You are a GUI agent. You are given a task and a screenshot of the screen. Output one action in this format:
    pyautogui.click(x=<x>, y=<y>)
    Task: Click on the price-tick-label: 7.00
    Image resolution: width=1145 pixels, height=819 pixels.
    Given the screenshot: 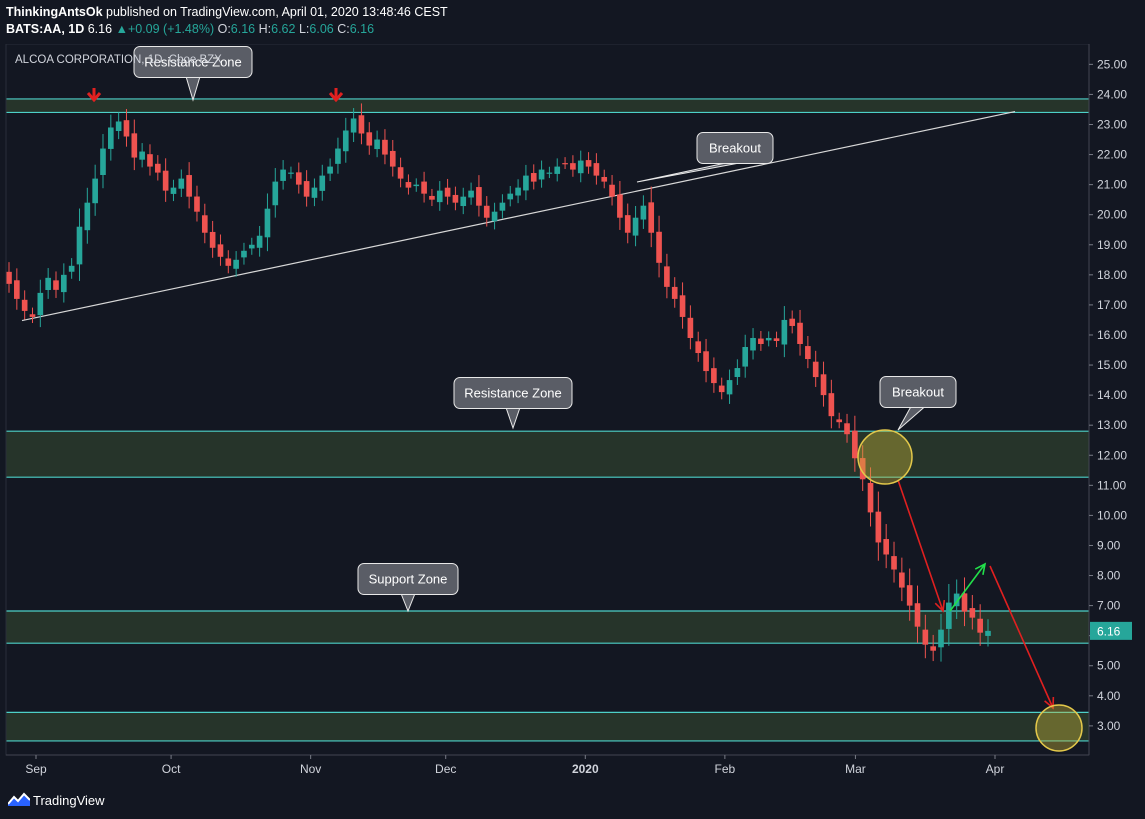 What is the action you would take?
    pyautogui.click(x=1109, y=606)
    